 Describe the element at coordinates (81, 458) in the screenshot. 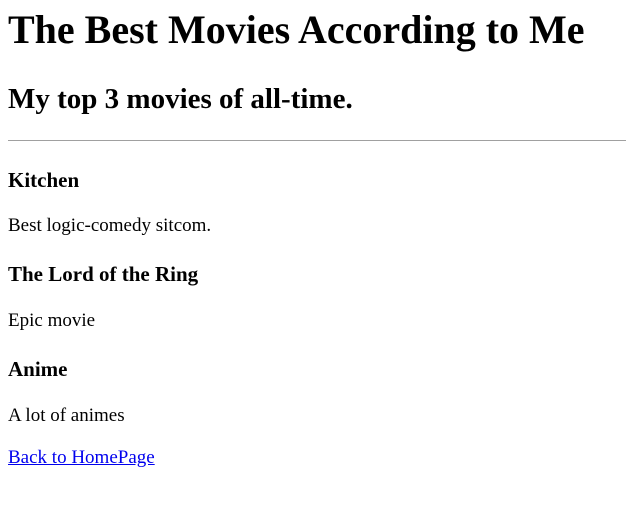

I see `back-to-homepage-link: Back to HomePage` at that location.